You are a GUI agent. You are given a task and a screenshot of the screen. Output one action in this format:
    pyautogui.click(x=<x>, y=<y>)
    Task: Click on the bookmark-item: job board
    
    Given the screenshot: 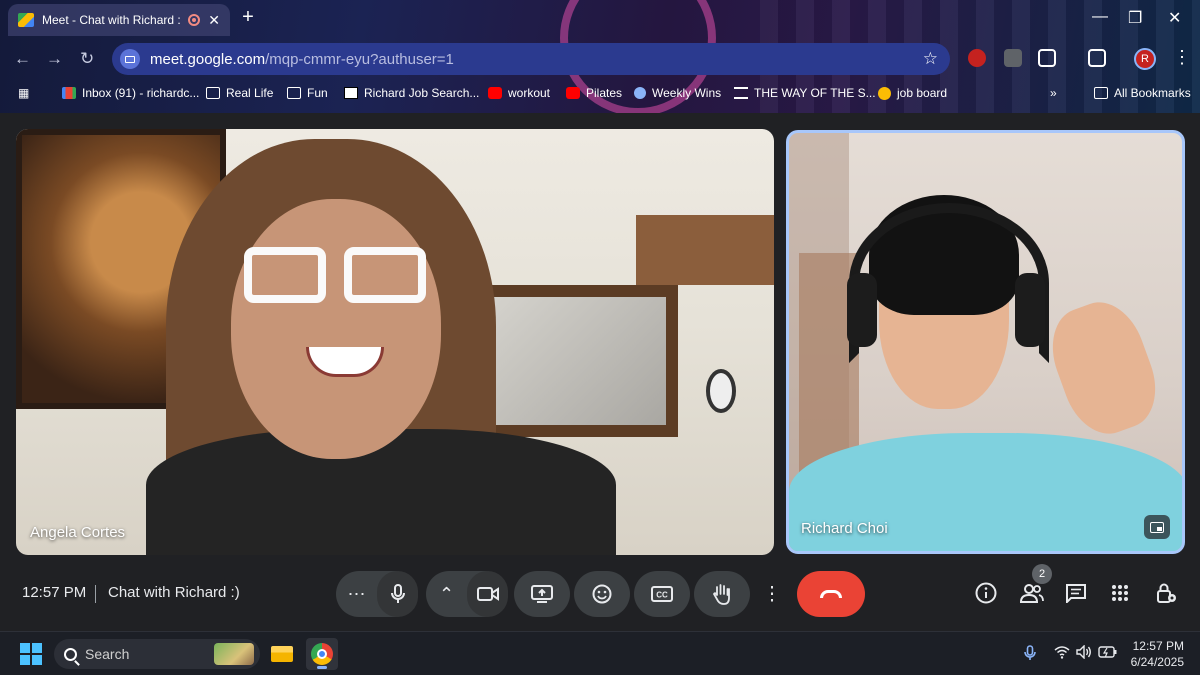 What is the action you would take?
    pyautogui.click(x=912, y=93)
    